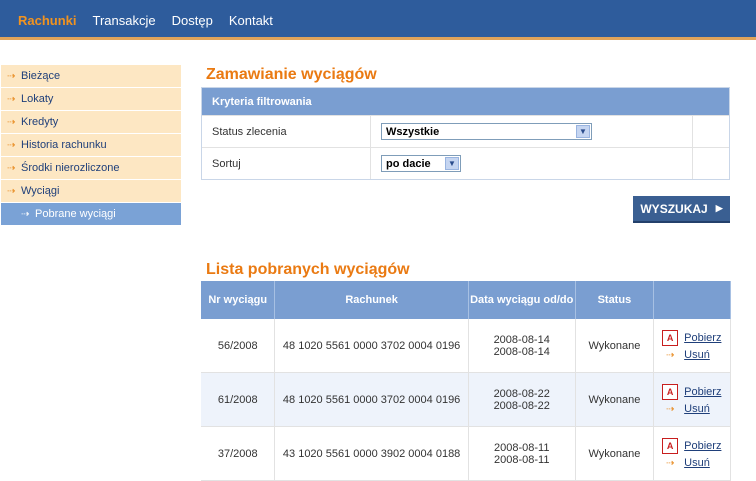  What do you see at coordinates (308, 269) in the screenshot?
I see `list-section-title: Lista pobranych wyciągów` at bounding box center [308, 269].